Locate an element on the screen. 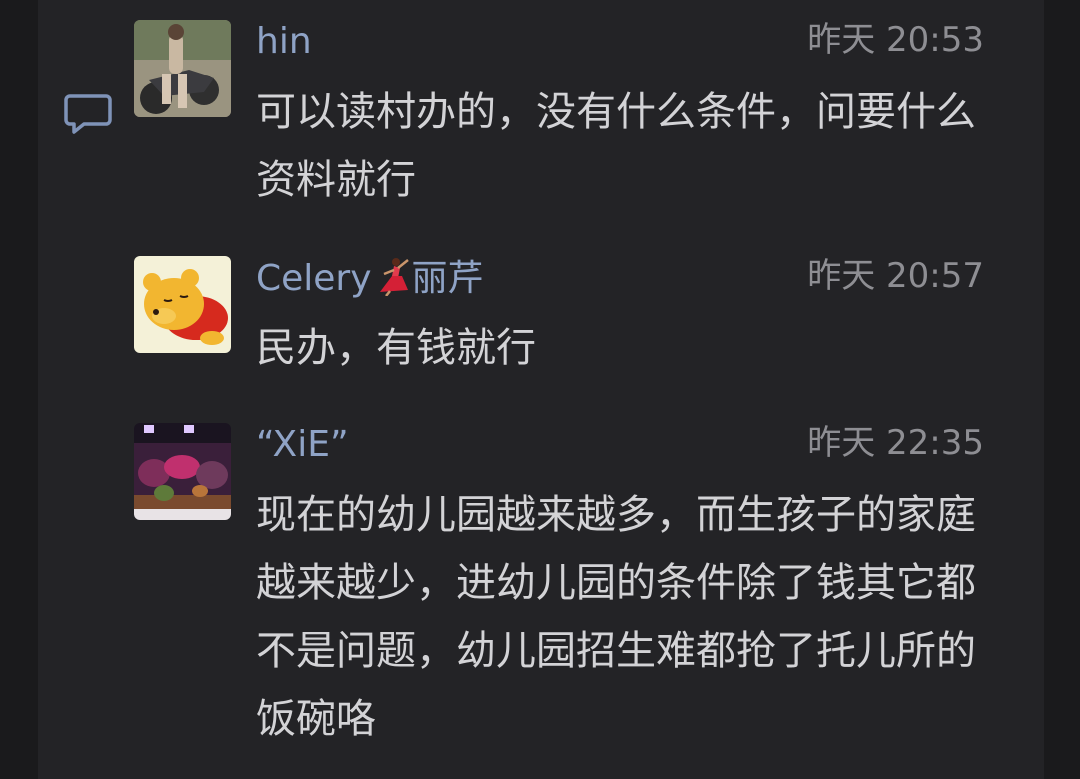 The height and width of the screenshot is (779, 1080). aquarium-photo-avatar is located at coordinates (182, 471).